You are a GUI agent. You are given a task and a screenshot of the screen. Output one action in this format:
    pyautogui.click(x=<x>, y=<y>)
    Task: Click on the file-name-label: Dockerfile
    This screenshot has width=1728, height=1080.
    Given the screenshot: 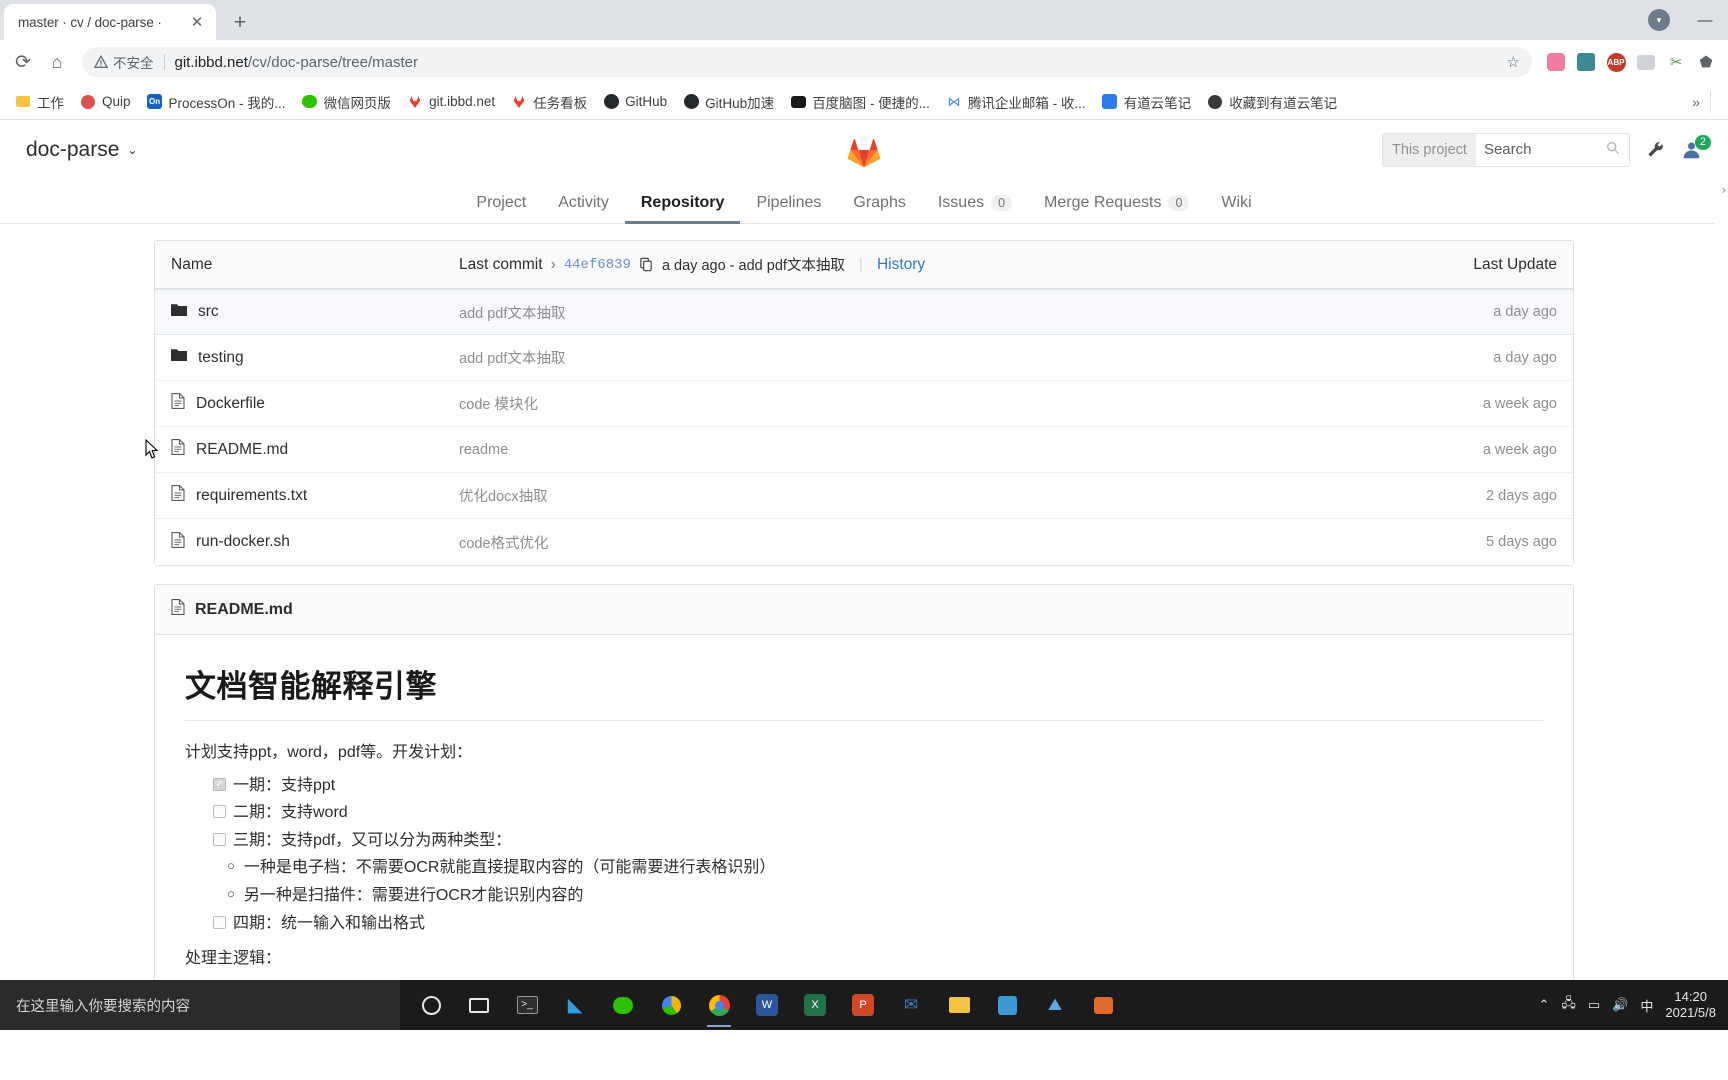 What is the action you would take?
    pyautogui.click(x=230, y=403)
    